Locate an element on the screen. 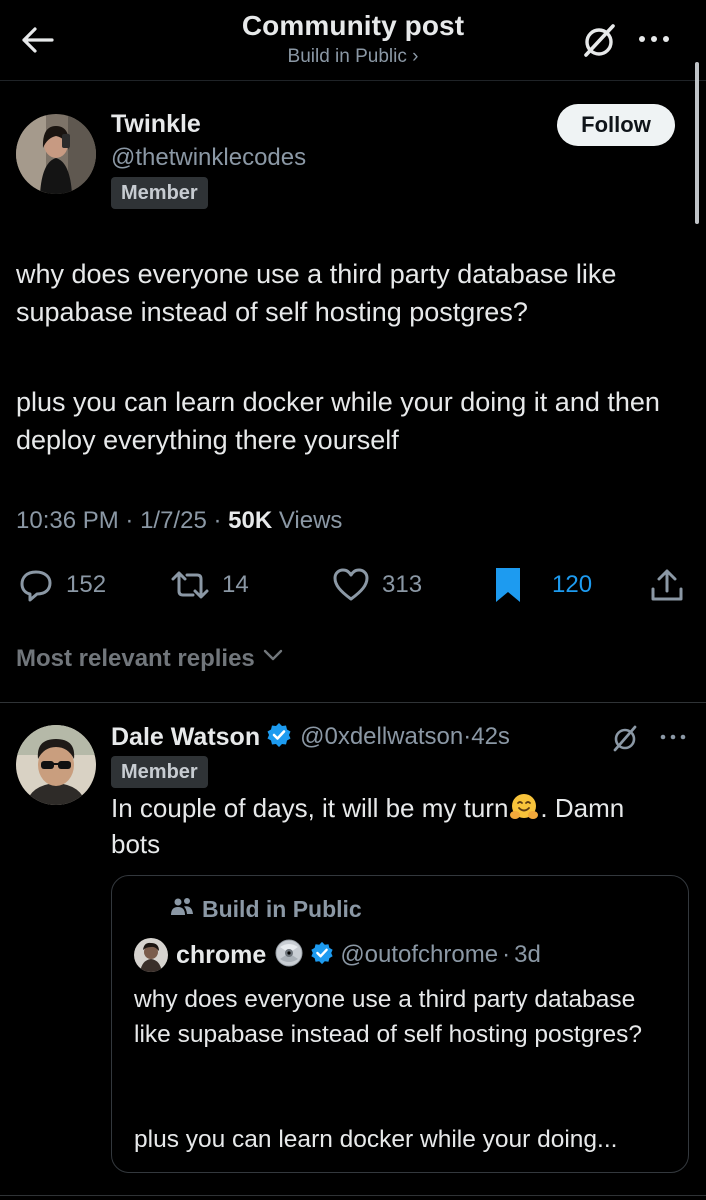  repost-count: 14 is located at coordinates (235, 584).